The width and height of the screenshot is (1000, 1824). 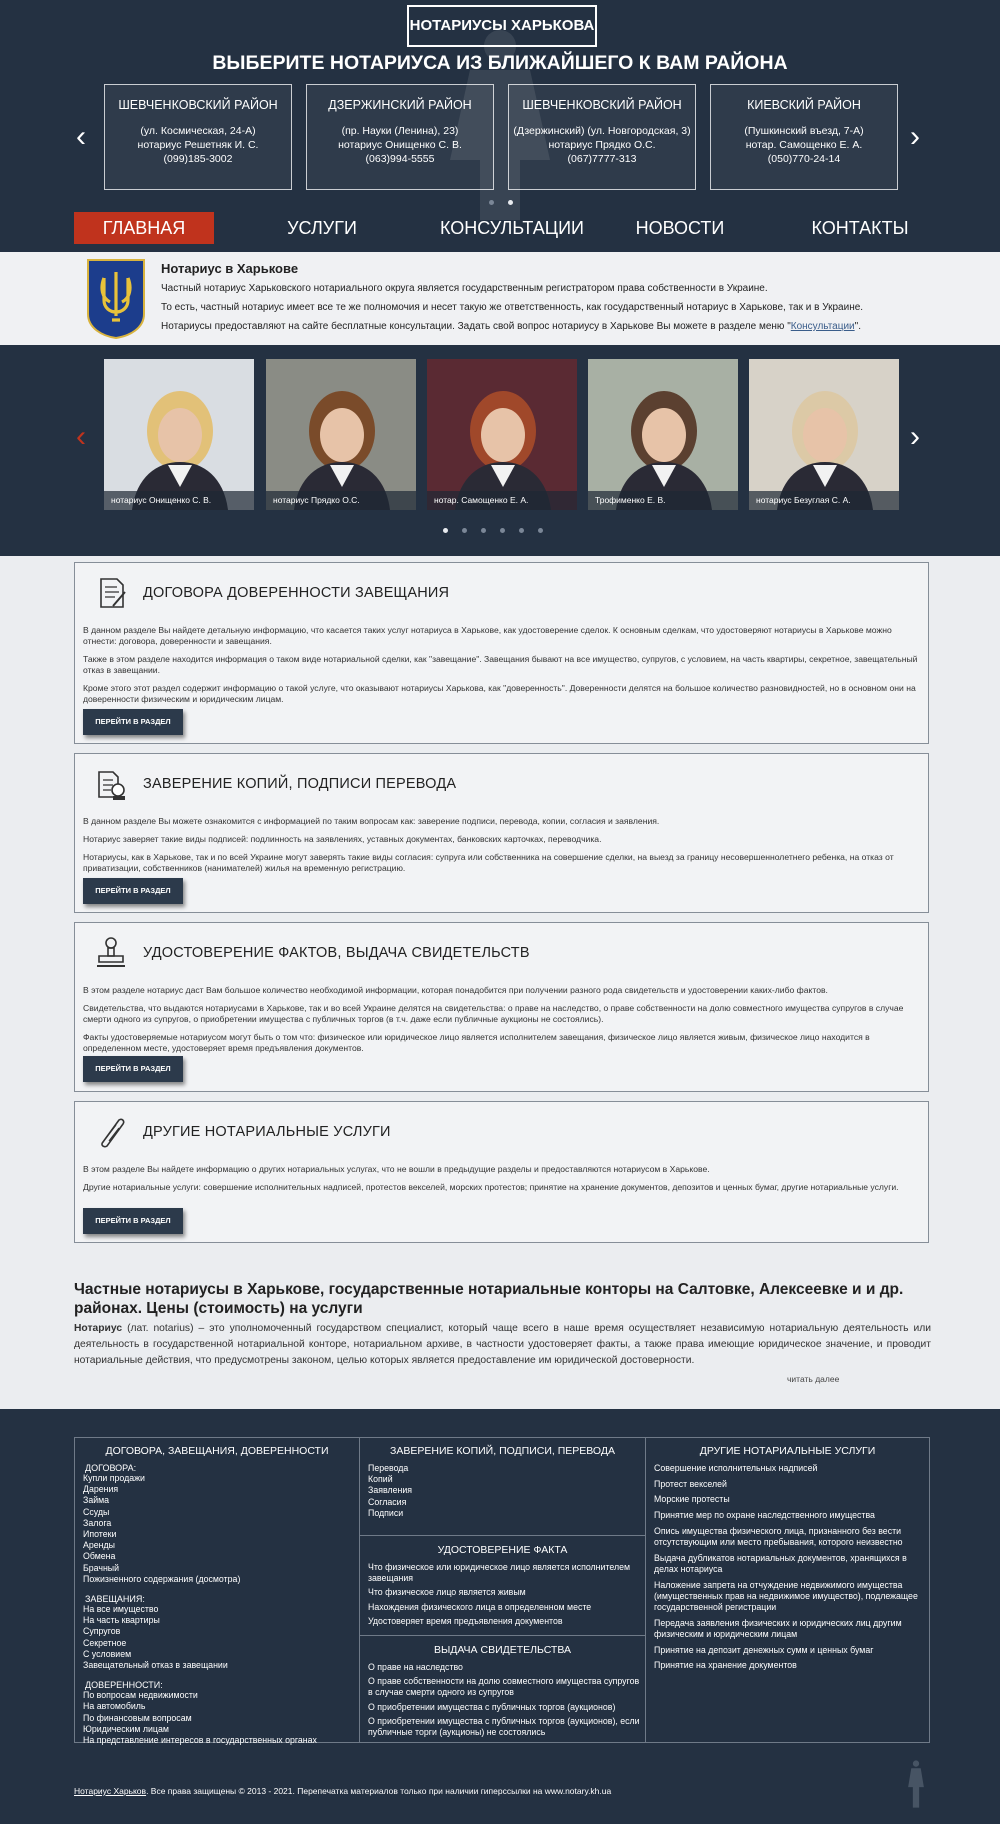 I want to click on carousel-prev-arrow-icon: ‹, so click(x=81, y=437).